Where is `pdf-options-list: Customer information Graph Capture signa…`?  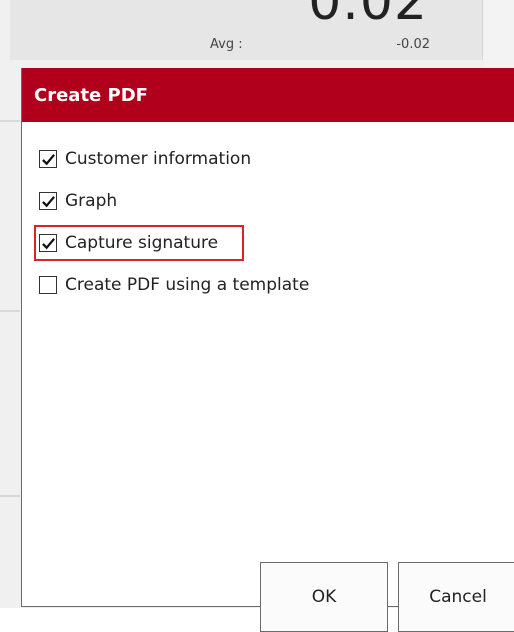 pdf-options-list: Customer information Graph Capture signa… is located at coordinates (171, 228).